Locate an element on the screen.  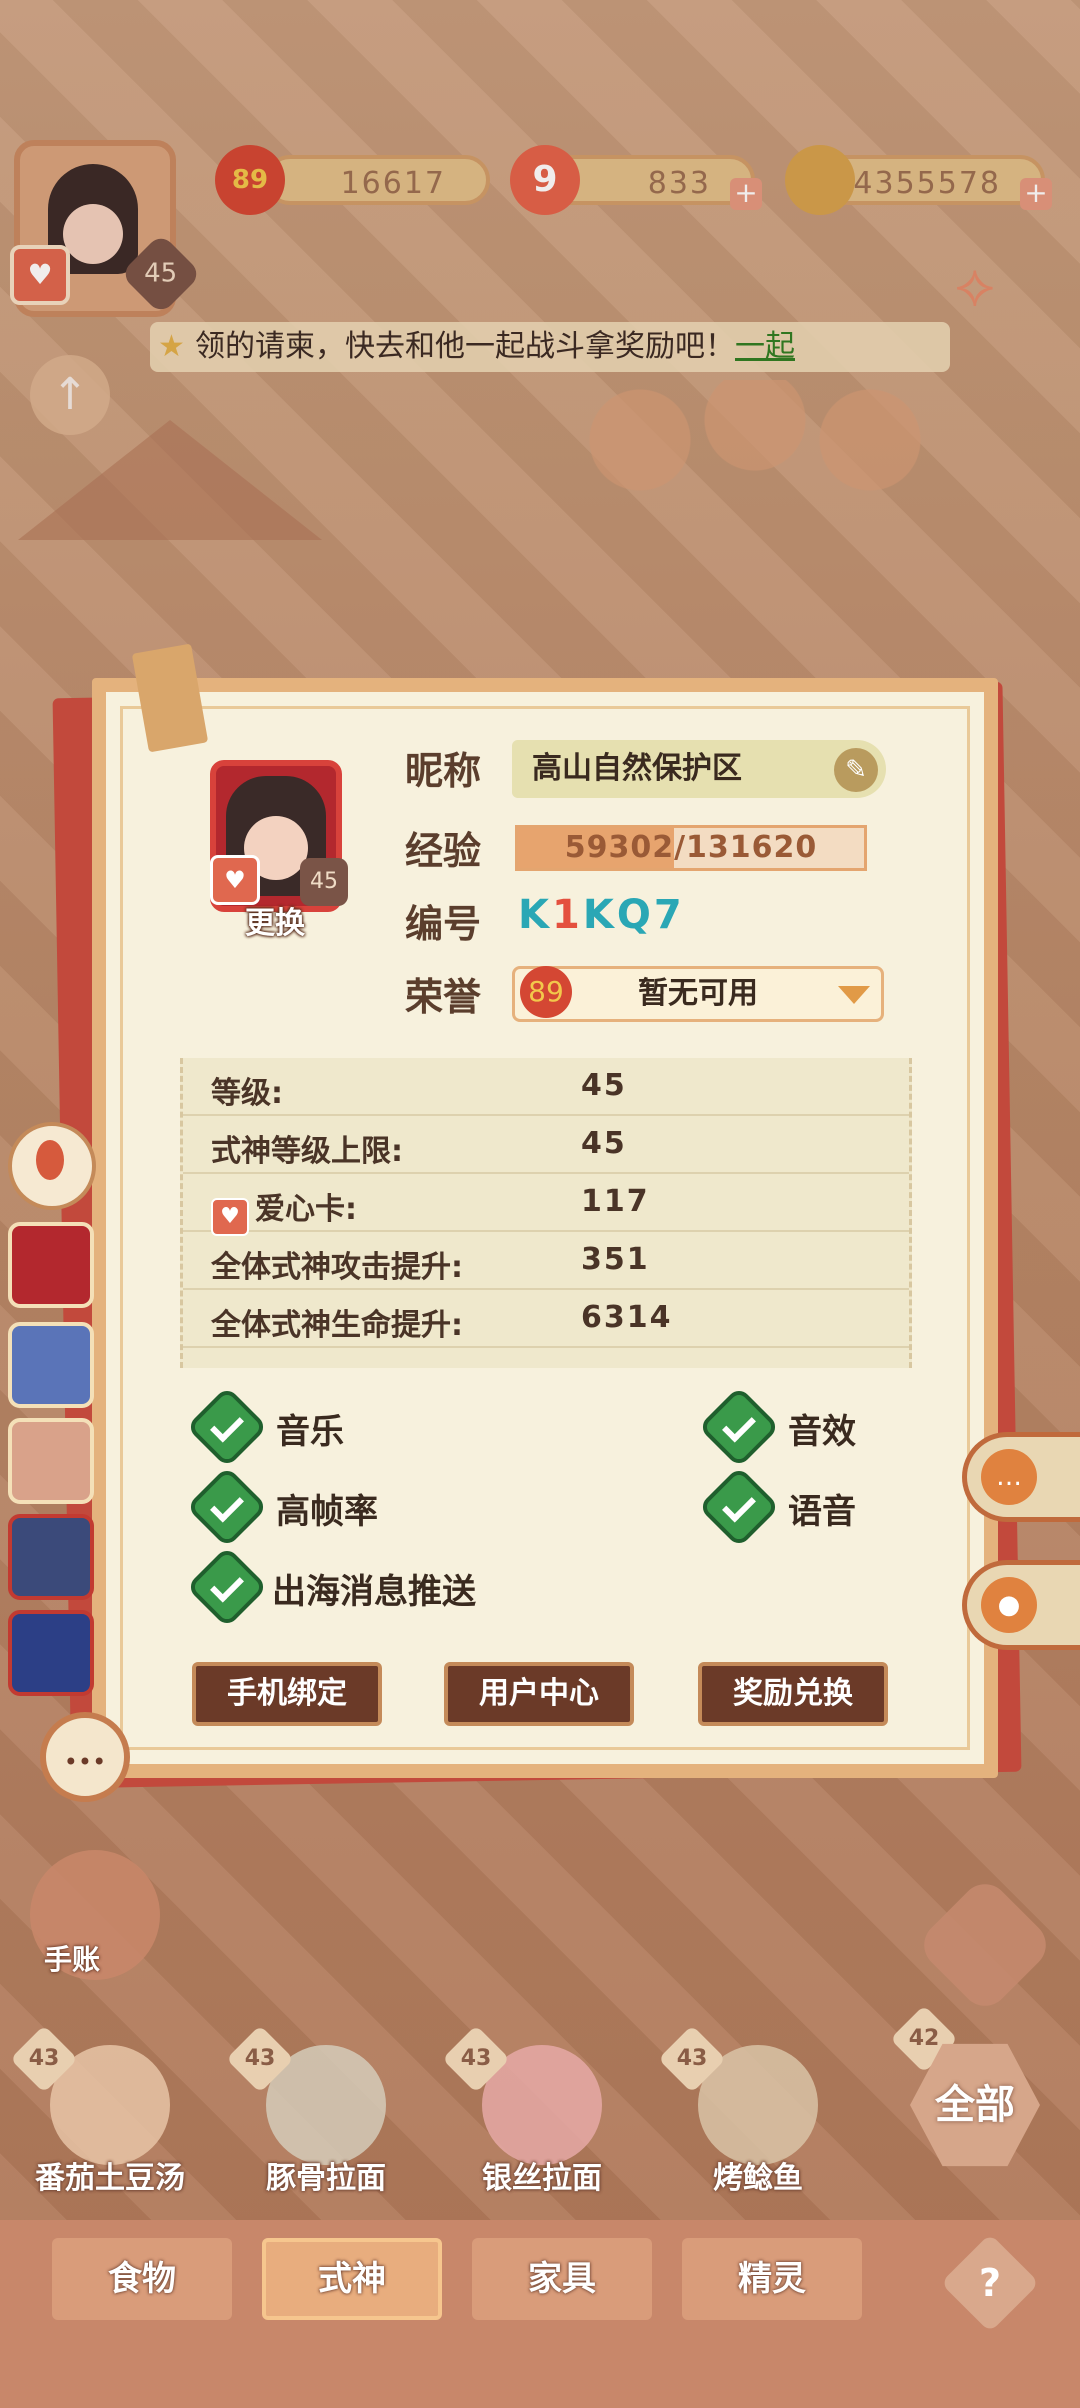
stat-row: ♥ 爱心卡: 117 is located at coordinates (546, 1205).